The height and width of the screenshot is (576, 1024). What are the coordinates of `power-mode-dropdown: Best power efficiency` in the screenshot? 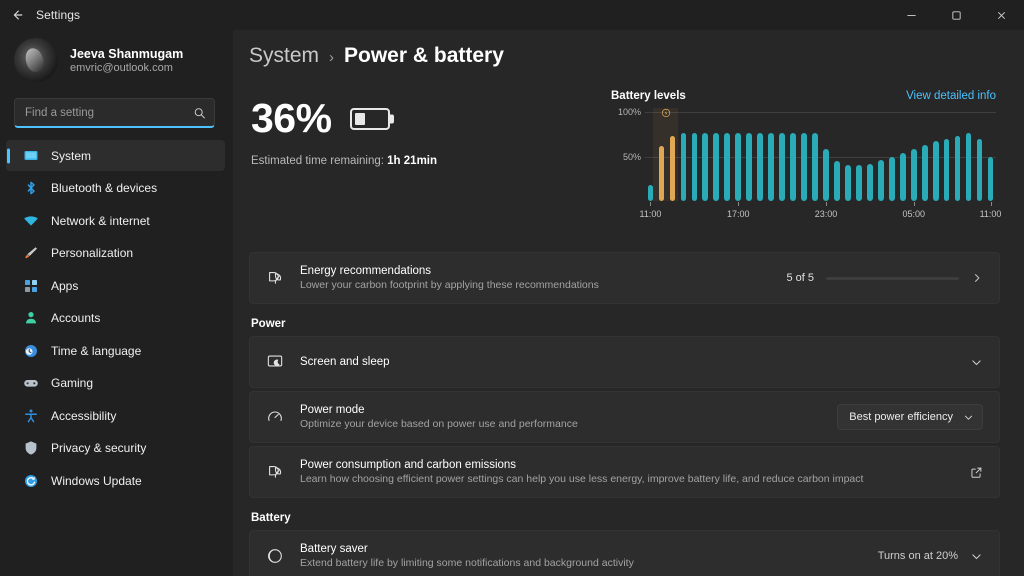 It's located at (910, 417).